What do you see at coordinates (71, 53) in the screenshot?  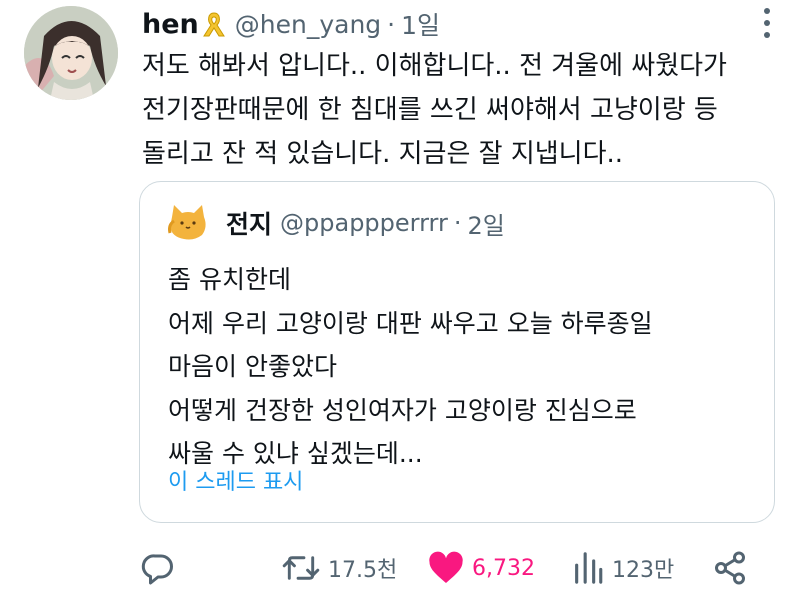 I see `author-avatar` at bounding box center [71, 53].